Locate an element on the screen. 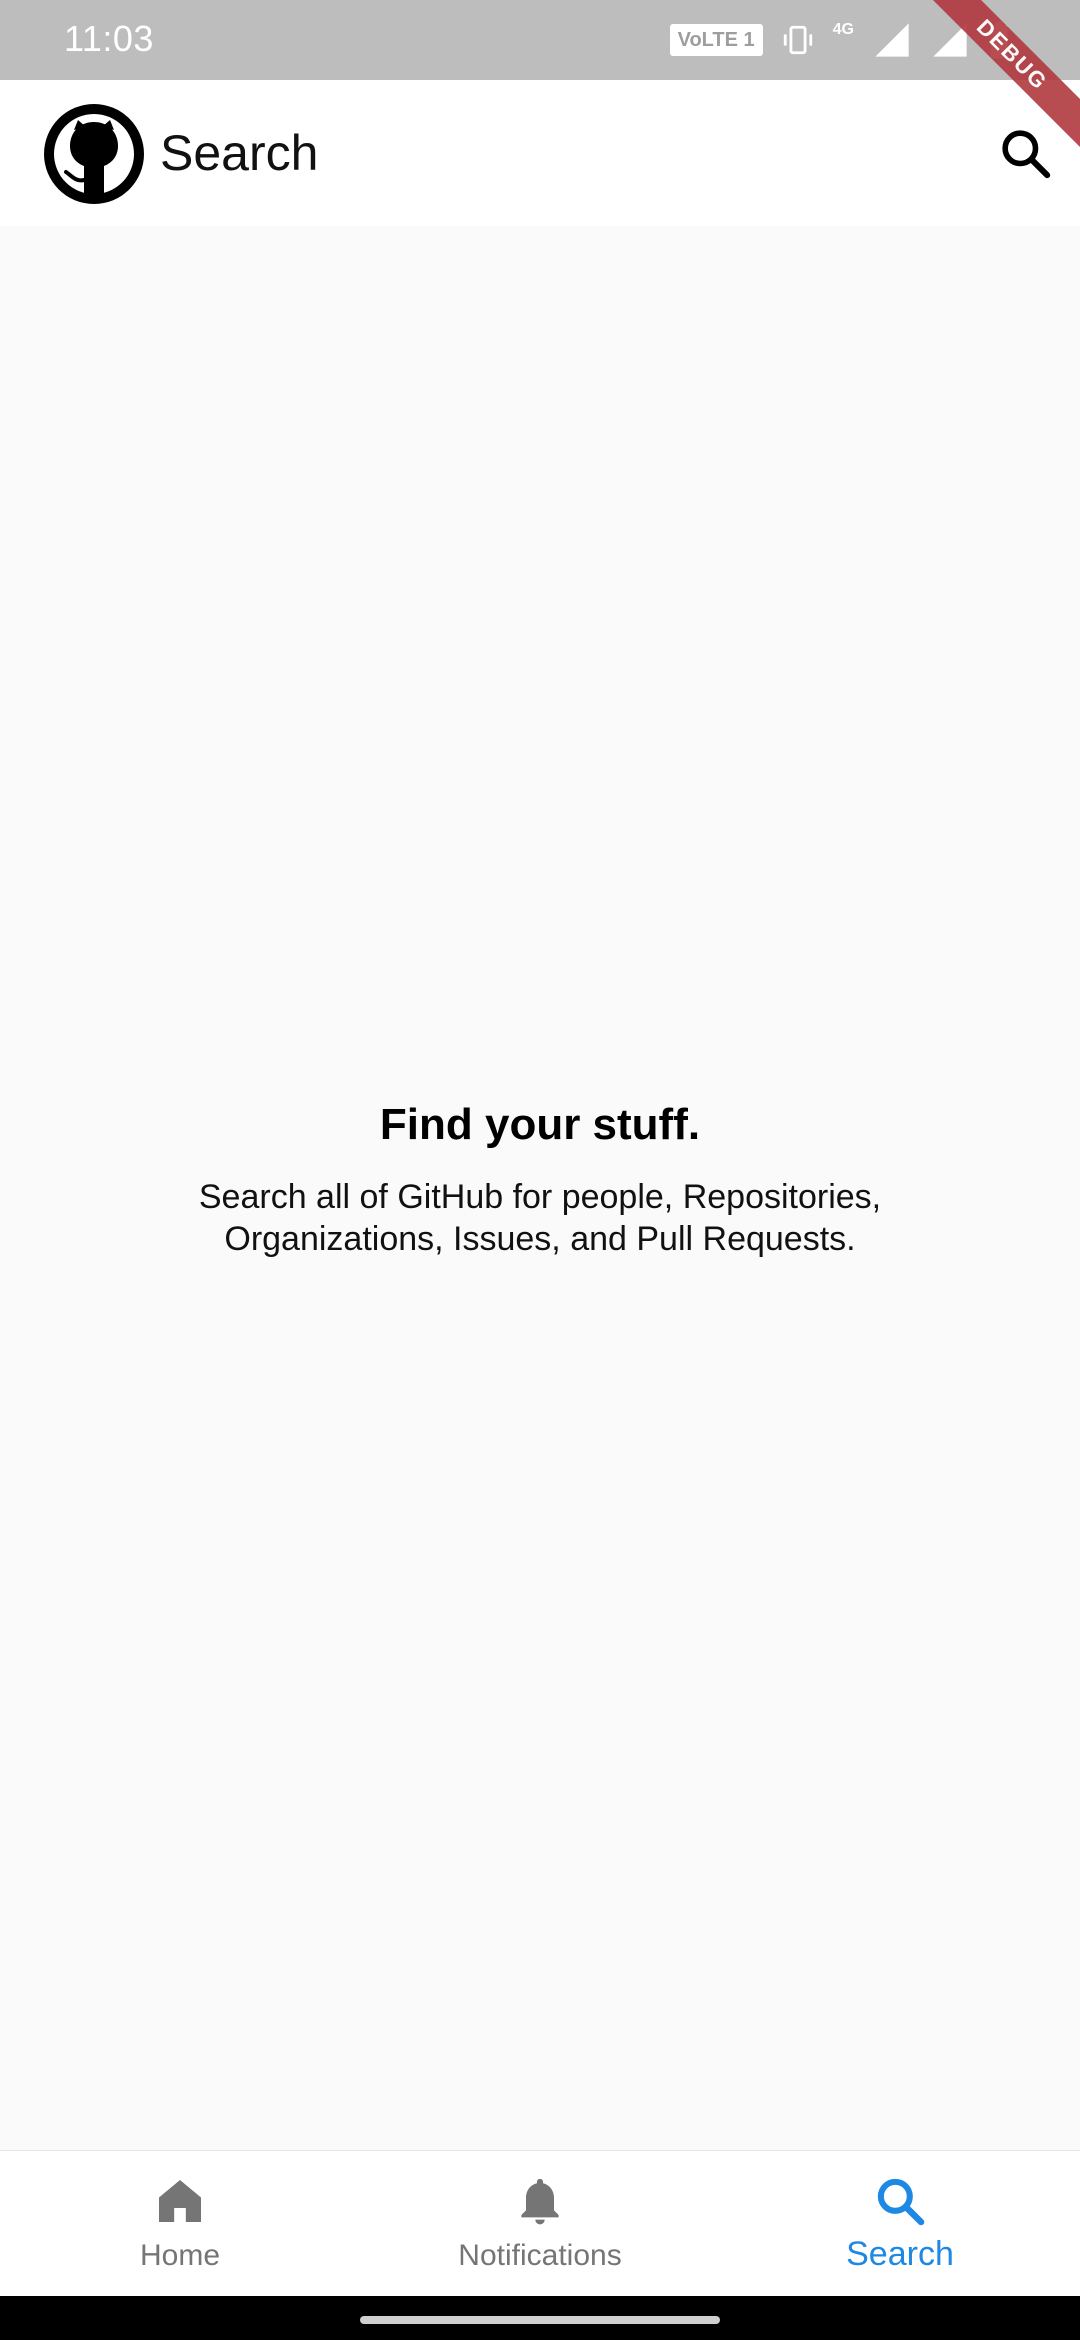  debug-banner-label: DEBUG is located at coordinates (1000, 76).